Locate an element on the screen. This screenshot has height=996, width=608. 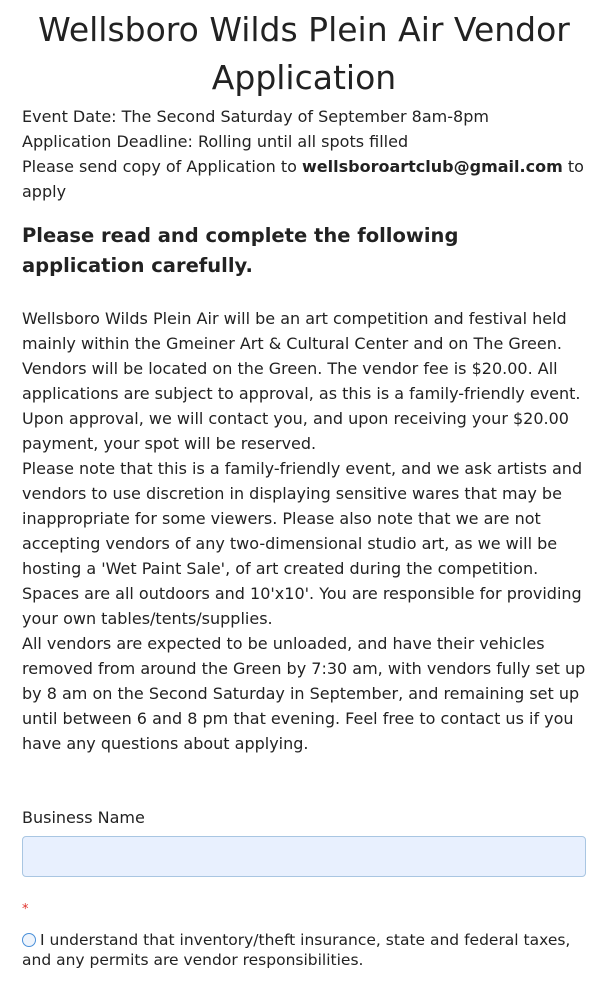
agreement-radio is located at coordinates (29, 940).